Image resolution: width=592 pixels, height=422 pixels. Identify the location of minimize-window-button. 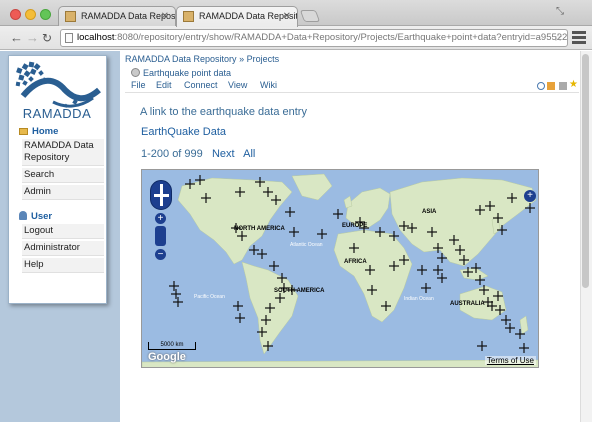
(30, 14).